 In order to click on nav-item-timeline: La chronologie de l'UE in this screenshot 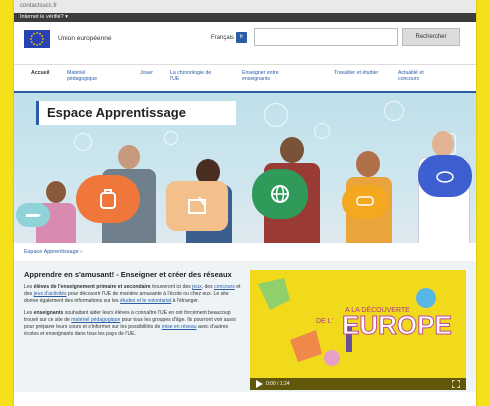, I will do `click(194, 76)`.